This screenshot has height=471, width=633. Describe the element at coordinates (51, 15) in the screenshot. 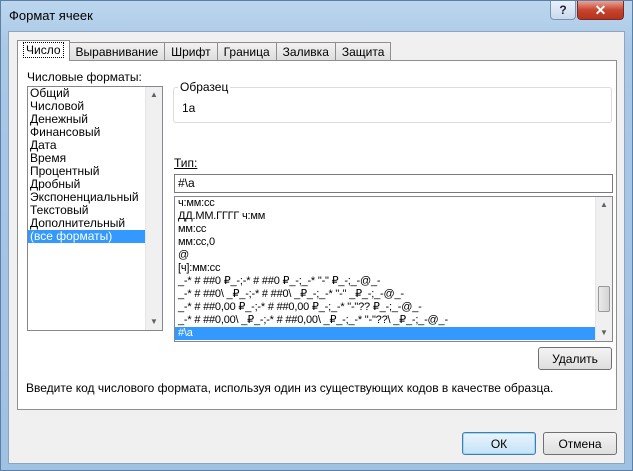

I see `window-title: Формат ячеек` at that location.